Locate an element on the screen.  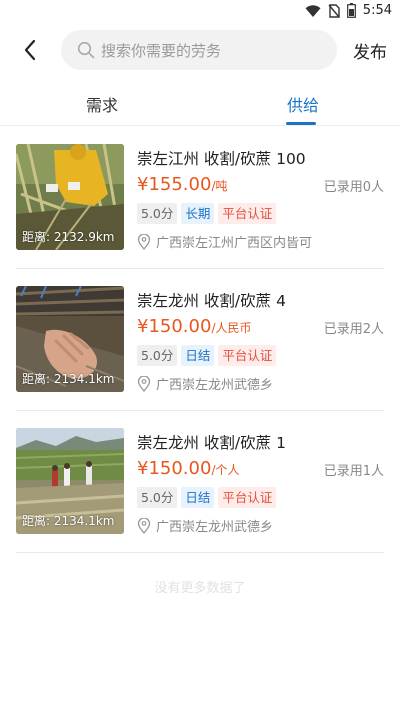
hired-count: 已录用0人 is located at coordinates (353, 187).